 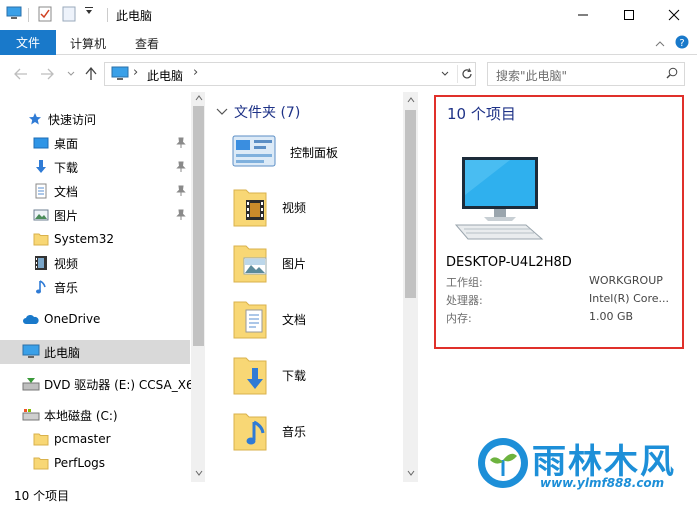 What do you see at coordinates (509, 262) in the screenshot?
I see `computer-name: DESKTOP-U4L2H8D` at bounding box center [509, 262].